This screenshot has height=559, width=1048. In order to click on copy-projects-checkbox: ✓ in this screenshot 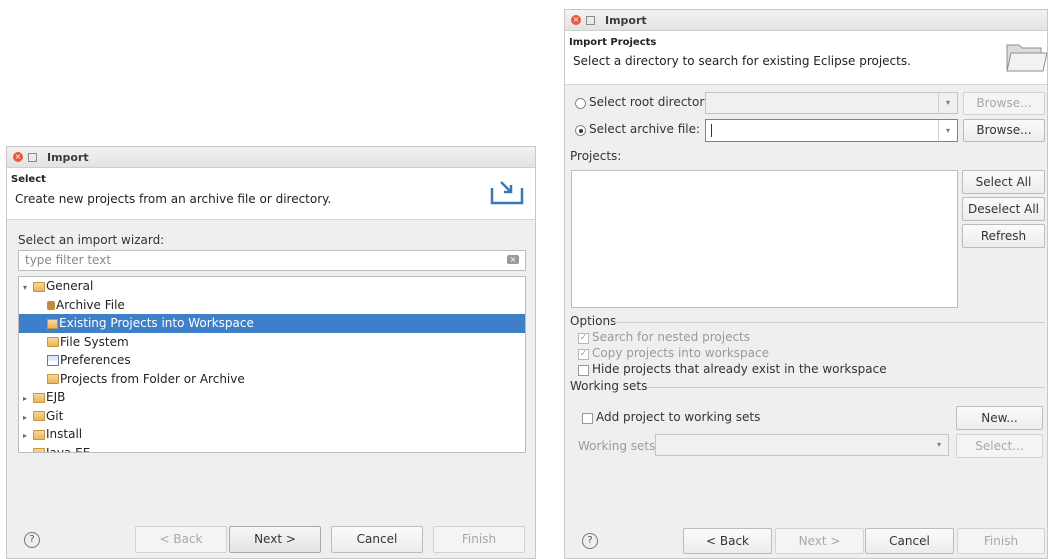, I will do `click(583, 354)`.